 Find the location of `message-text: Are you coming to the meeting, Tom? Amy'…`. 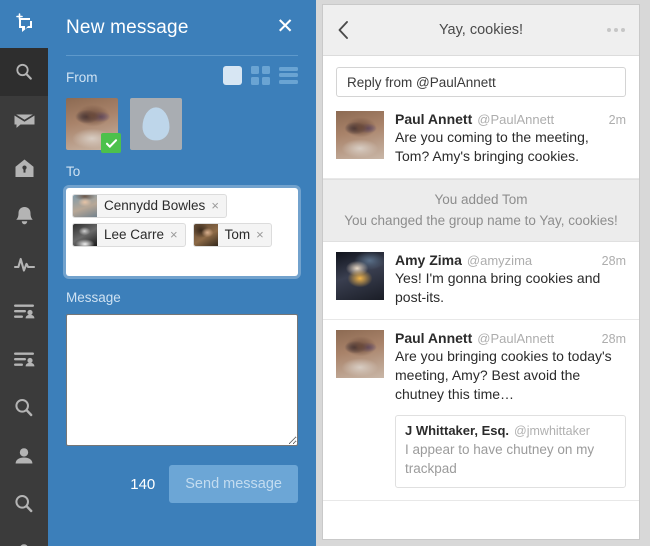

message-text: Are you coming to the meeting, Tom? Amy'… is located at coordinates (492, 146).